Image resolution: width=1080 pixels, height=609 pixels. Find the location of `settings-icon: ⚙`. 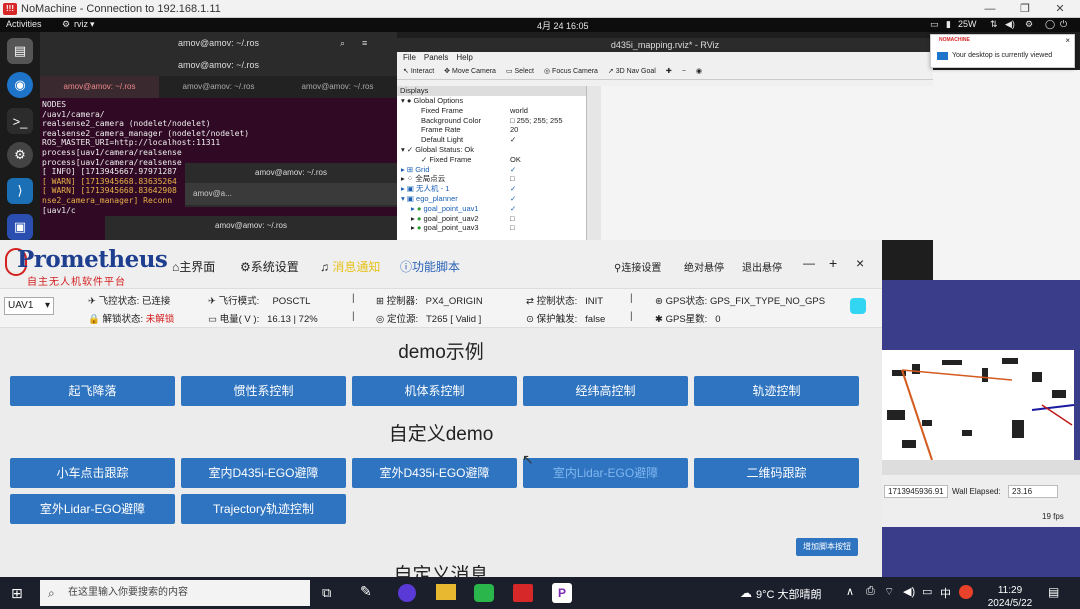

settings-icon: ⚙ is located at coordinates (1029, 24).